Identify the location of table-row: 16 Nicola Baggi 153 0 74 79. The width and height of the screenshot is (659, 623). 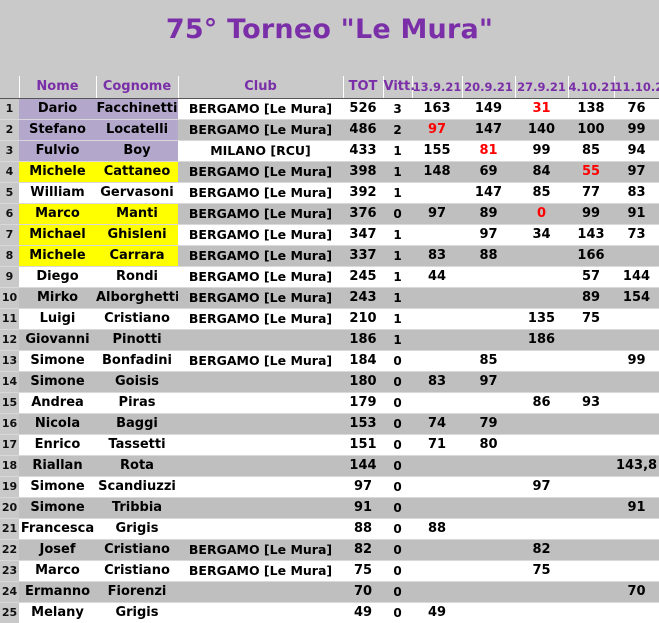
(329, 424).